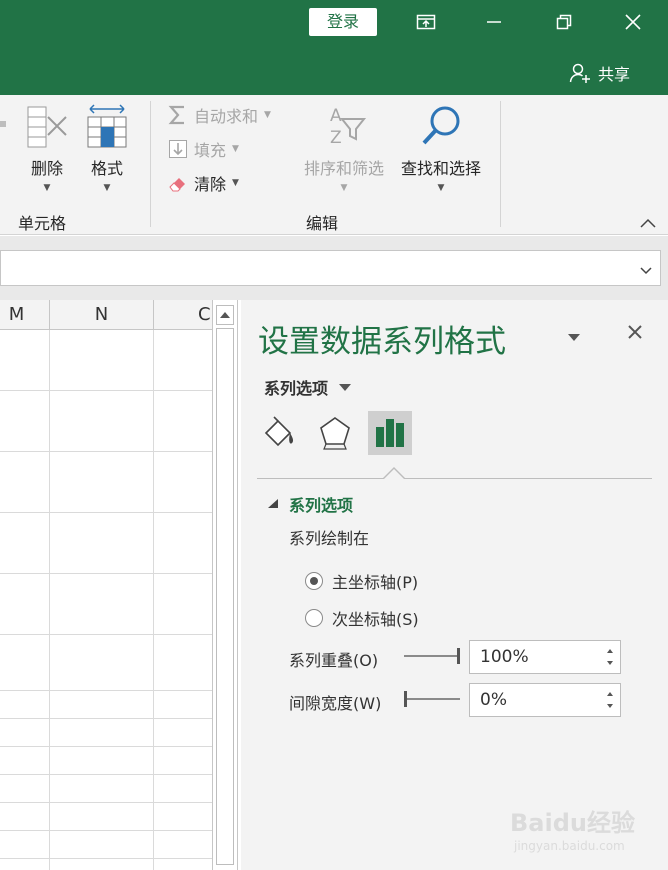  What do you see at coordinates (646, 271) in the screenshot?
I see `chevron-down-icon` at bounding box center [646, 271].